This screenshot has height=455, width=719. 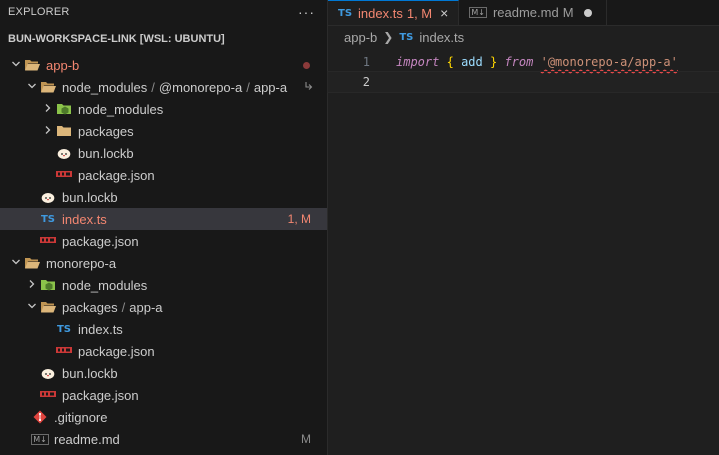 What do you see at coordinates (587, 12) in the screenshot?
I see `unsaved-dot-icon` at bounding box center [587, 12].